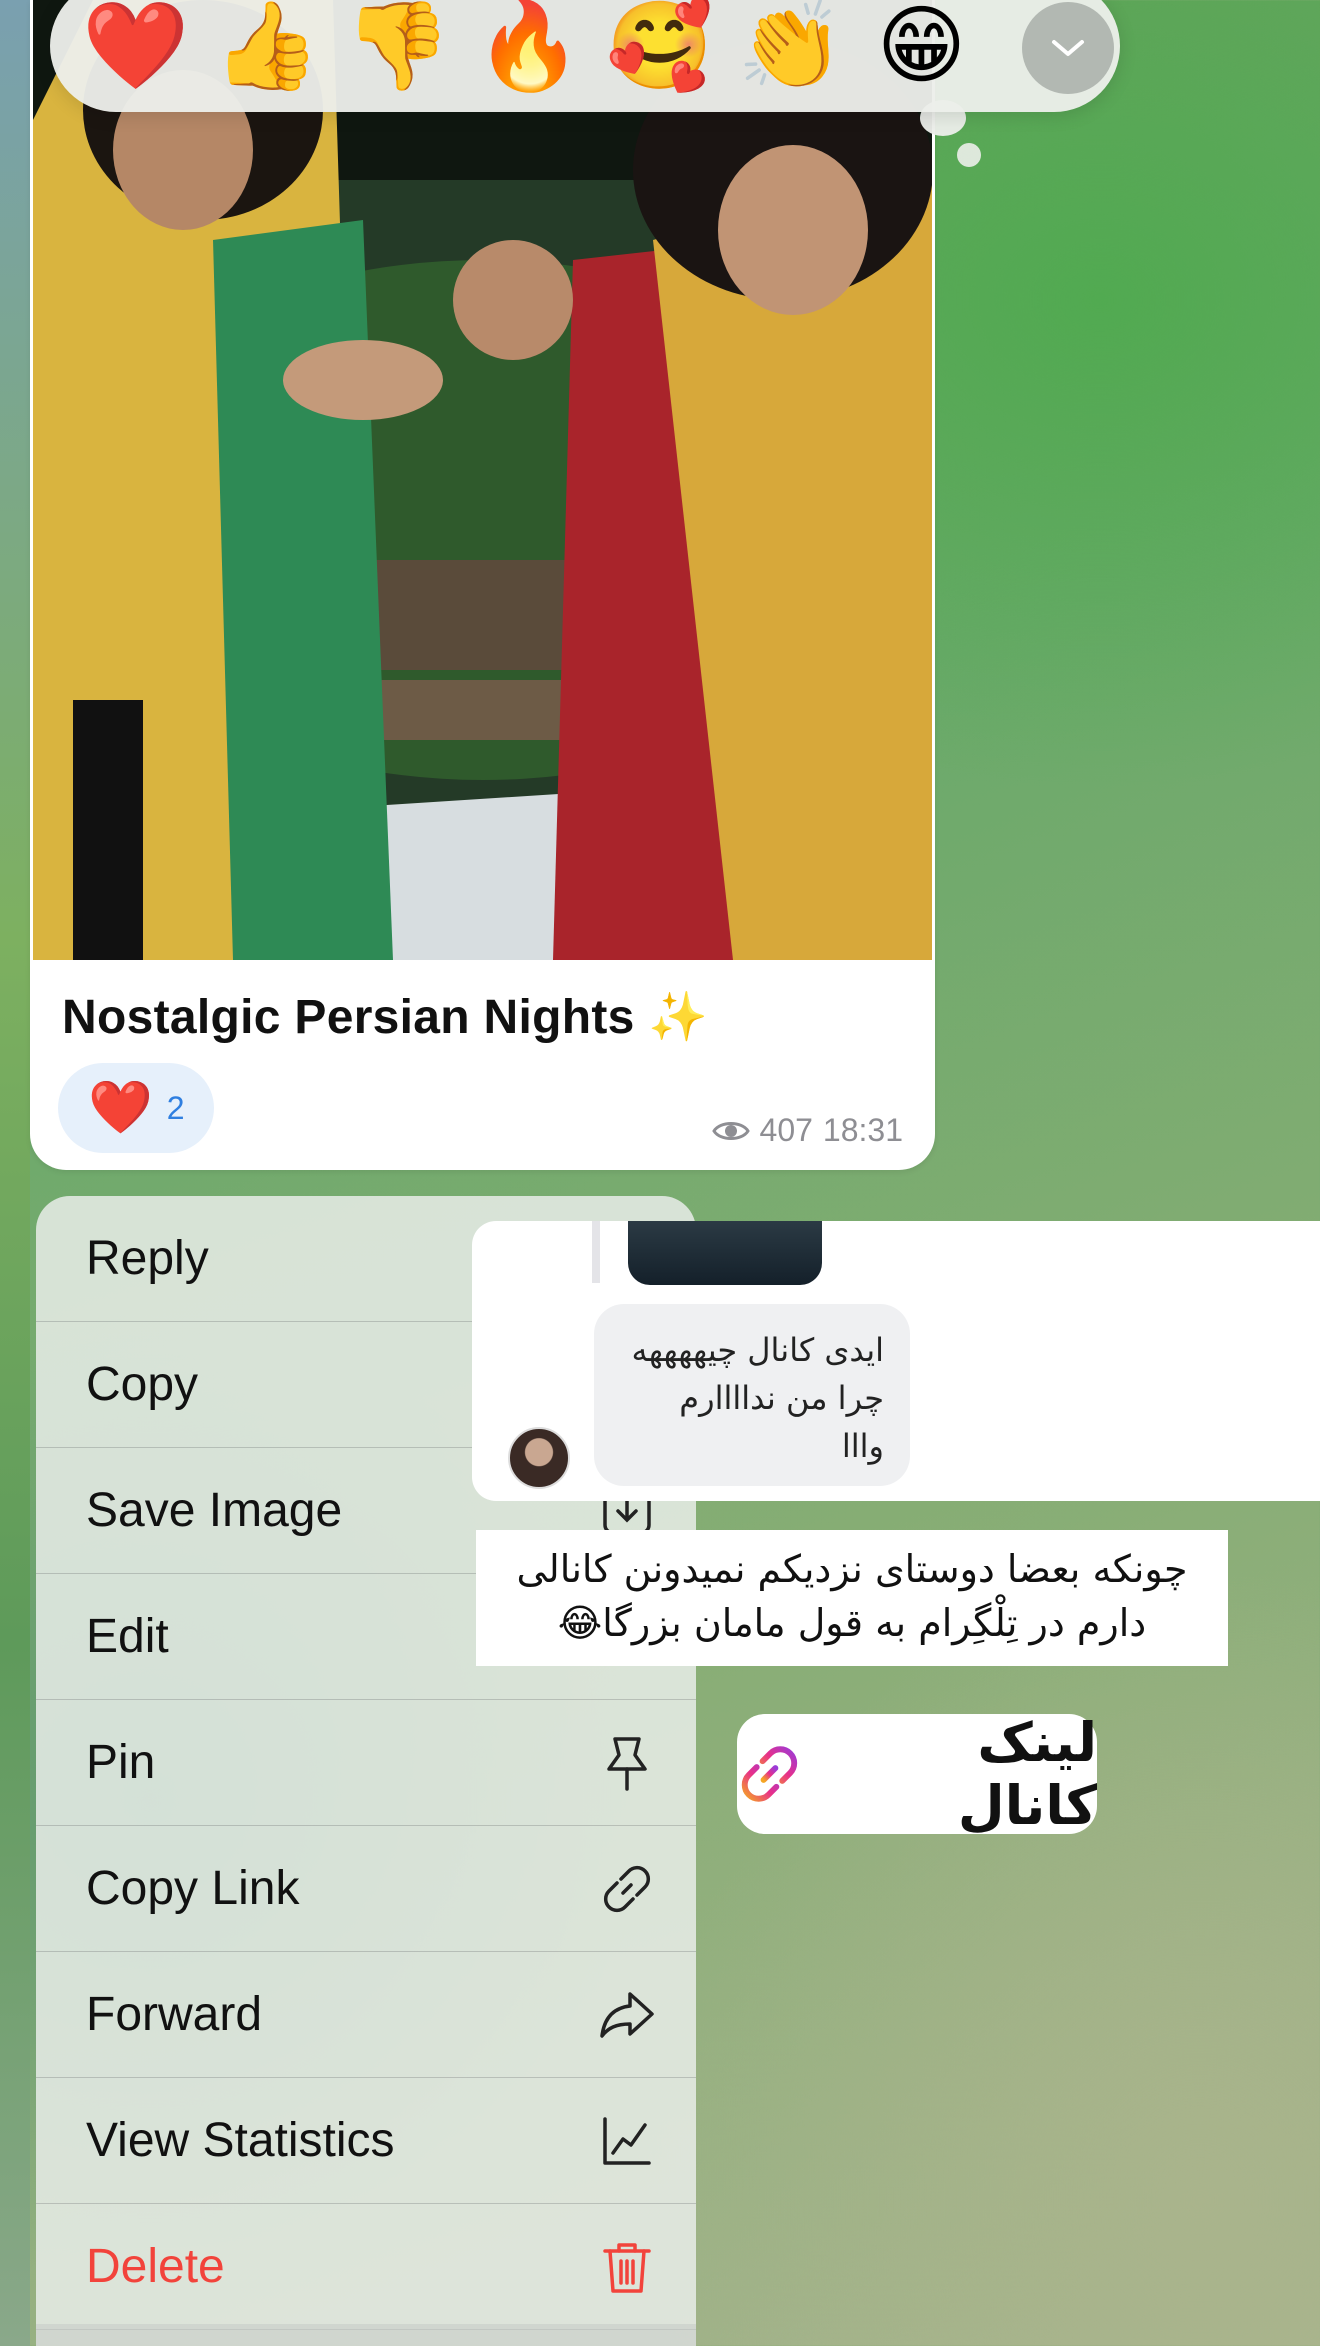  Describe the element at coordinates (174, 2014) in the screenshot. I see `menu-item-label: Forward` at that location.